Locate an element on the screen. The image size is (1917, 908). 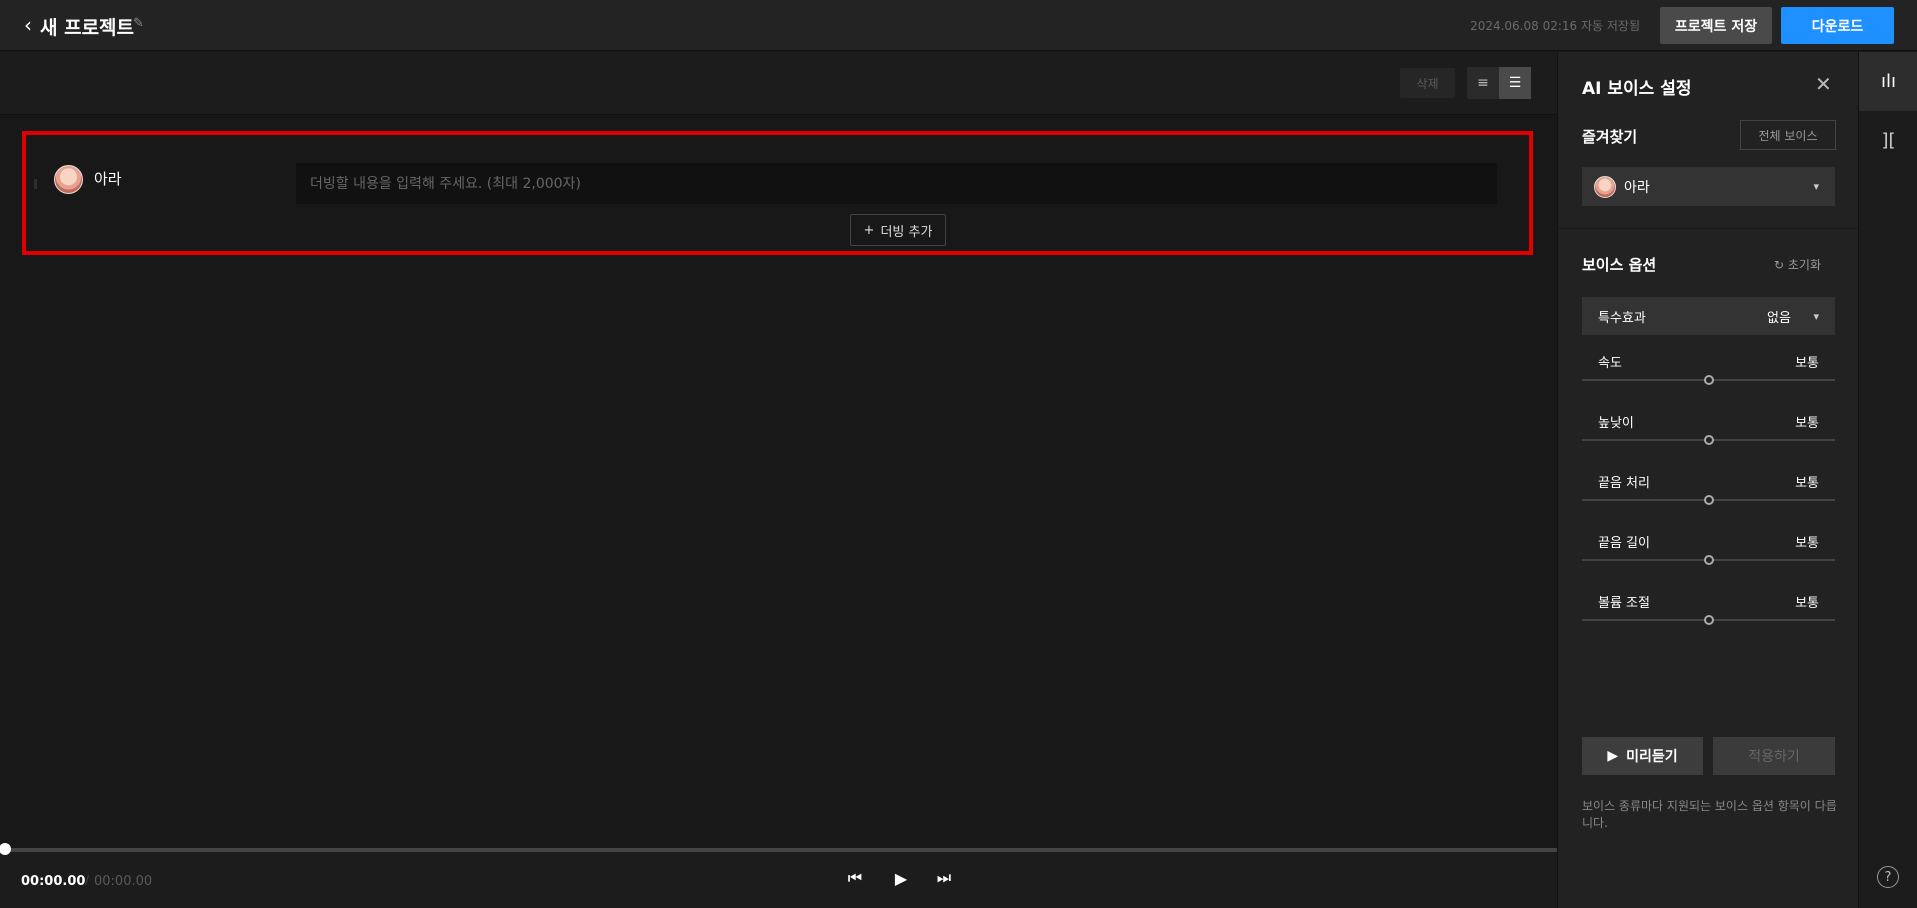
voice-select: 아라 ▾ is located at coordinates (1708, 186).